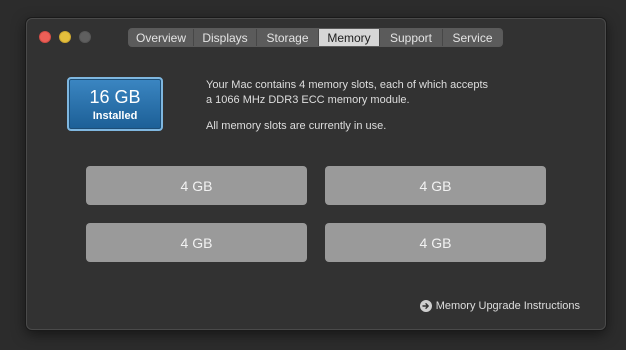 The height and width of the screenshot is (350, 626). Describe the element at coordinates (225, 37) in the screenshot. I see `tab-displays: Displays` at that location.